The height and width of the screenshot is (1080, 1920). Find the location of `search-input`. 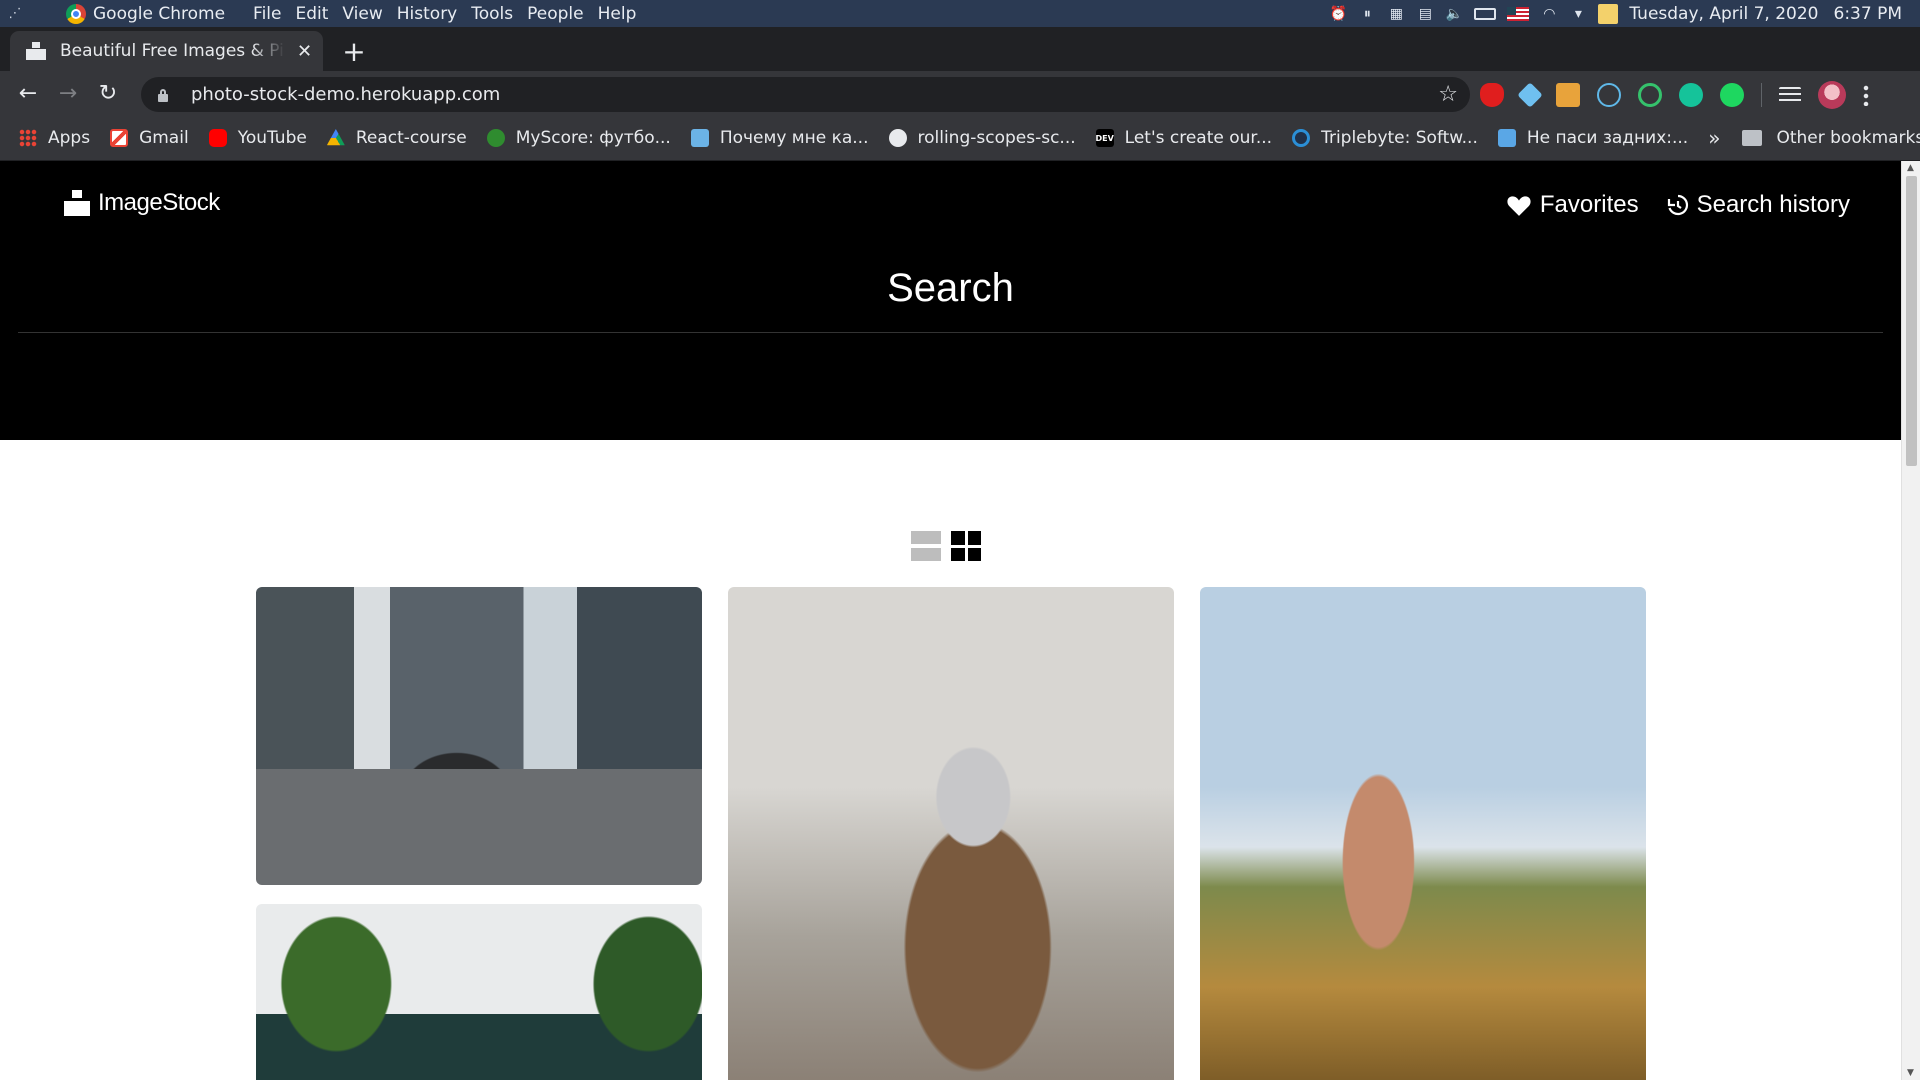

search-input is located at coordinates (950, 332).